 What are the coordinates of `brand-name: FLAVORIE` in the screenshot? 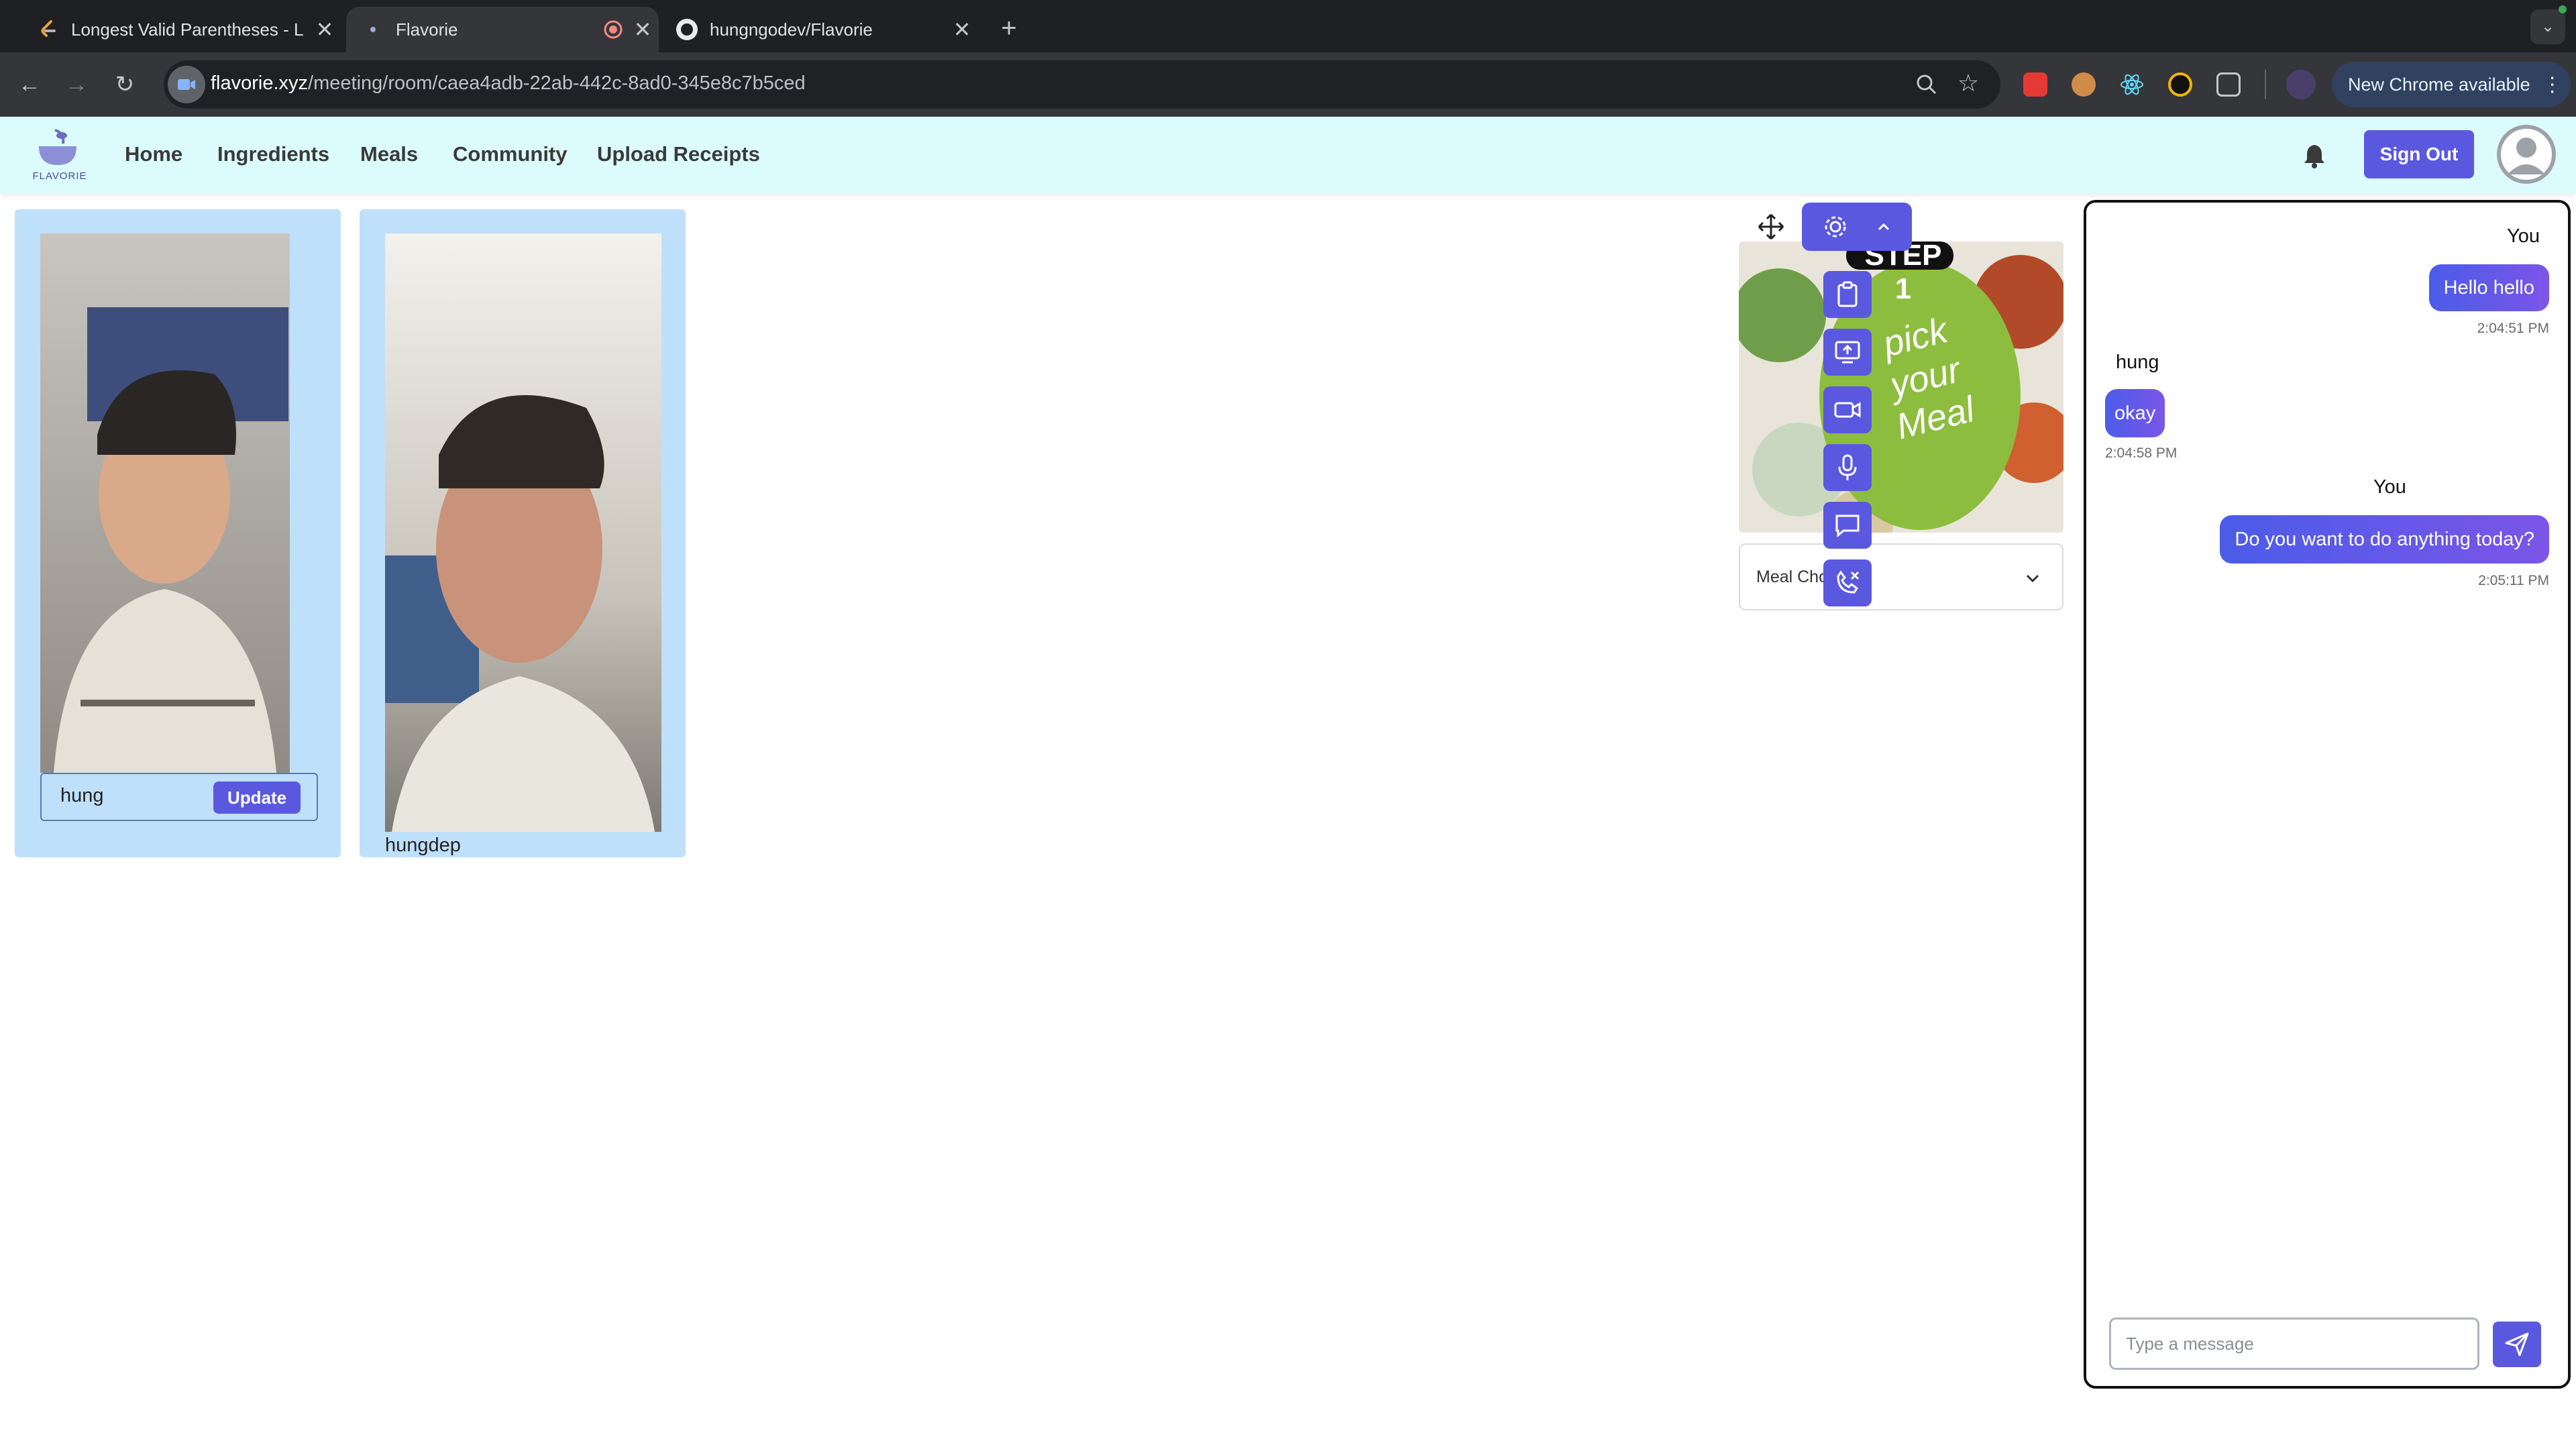 It's located at (59, 176).